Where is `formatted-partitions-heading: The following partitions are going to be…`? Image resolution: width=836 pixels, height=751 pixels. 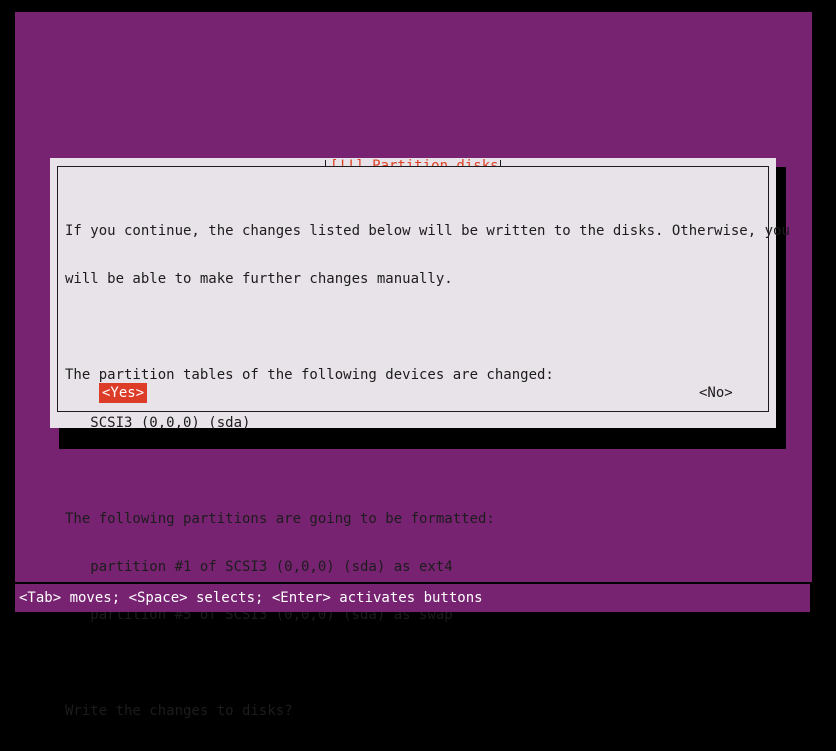
formatted-partitions-heading: The following partitions are going to be… is located at coordinates (280, 519).